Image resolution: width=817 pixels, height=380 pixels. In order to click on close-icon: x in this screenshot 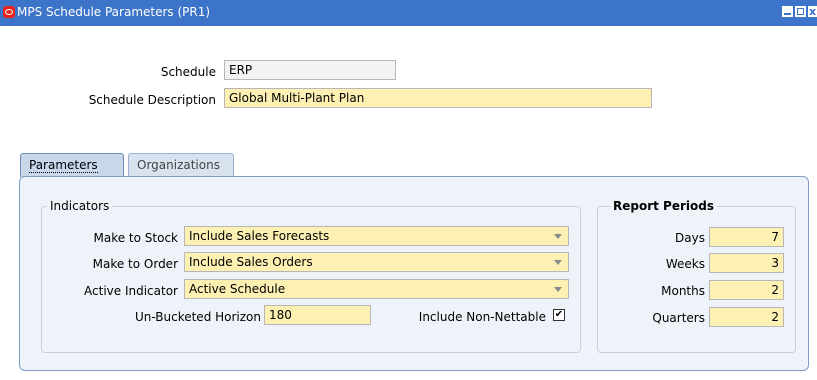, I will do `click(812, 11)`.